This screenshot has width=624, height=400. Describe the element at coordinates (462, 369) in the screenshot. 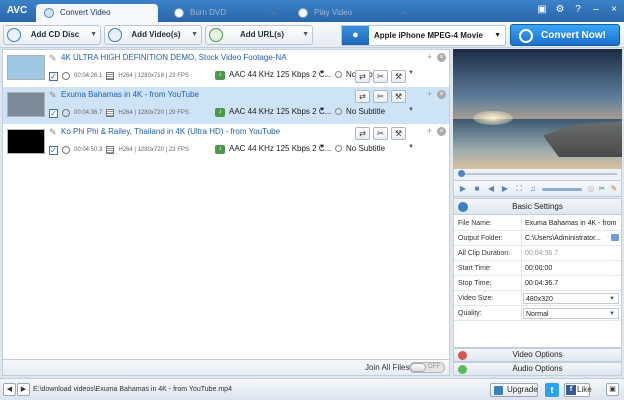

I see `audio-options-icon` at that location.